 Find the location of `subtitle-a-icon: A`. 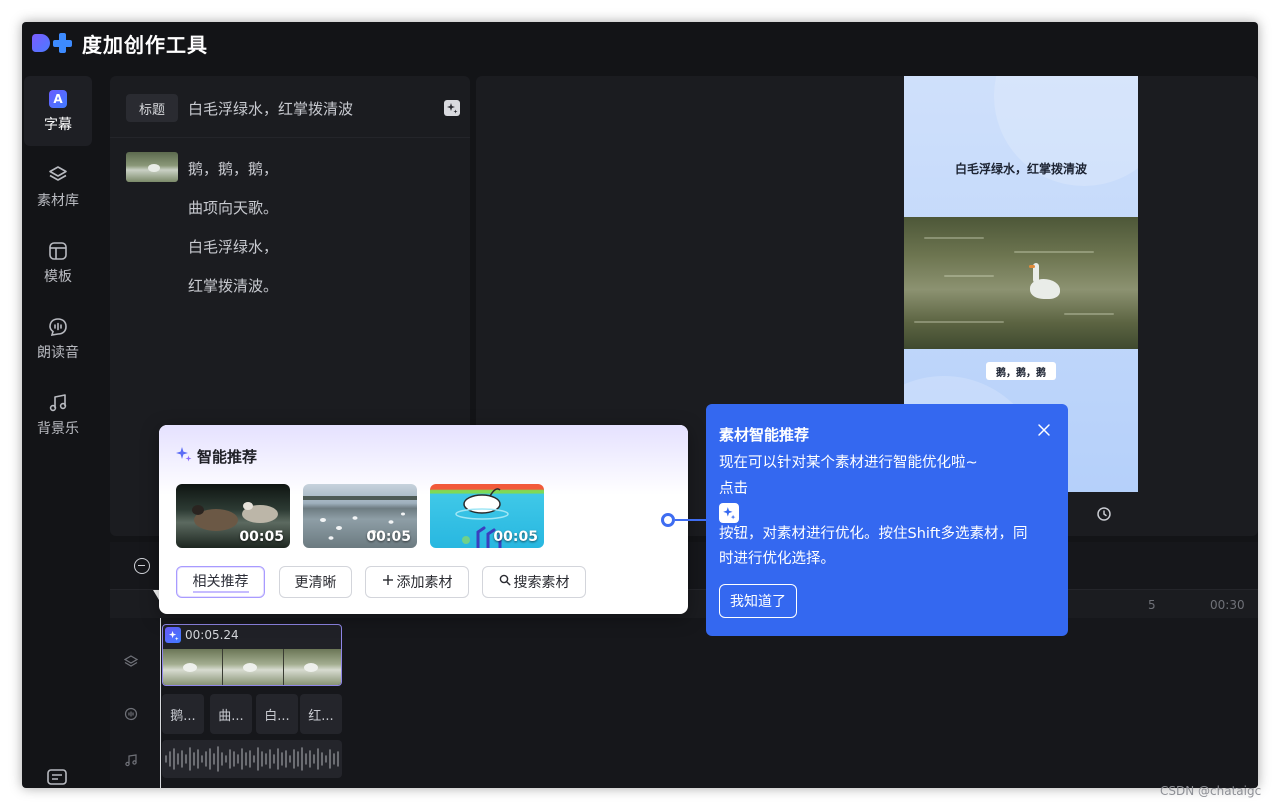

subtitle-a-icon: A is located at coordinates (58, 99).